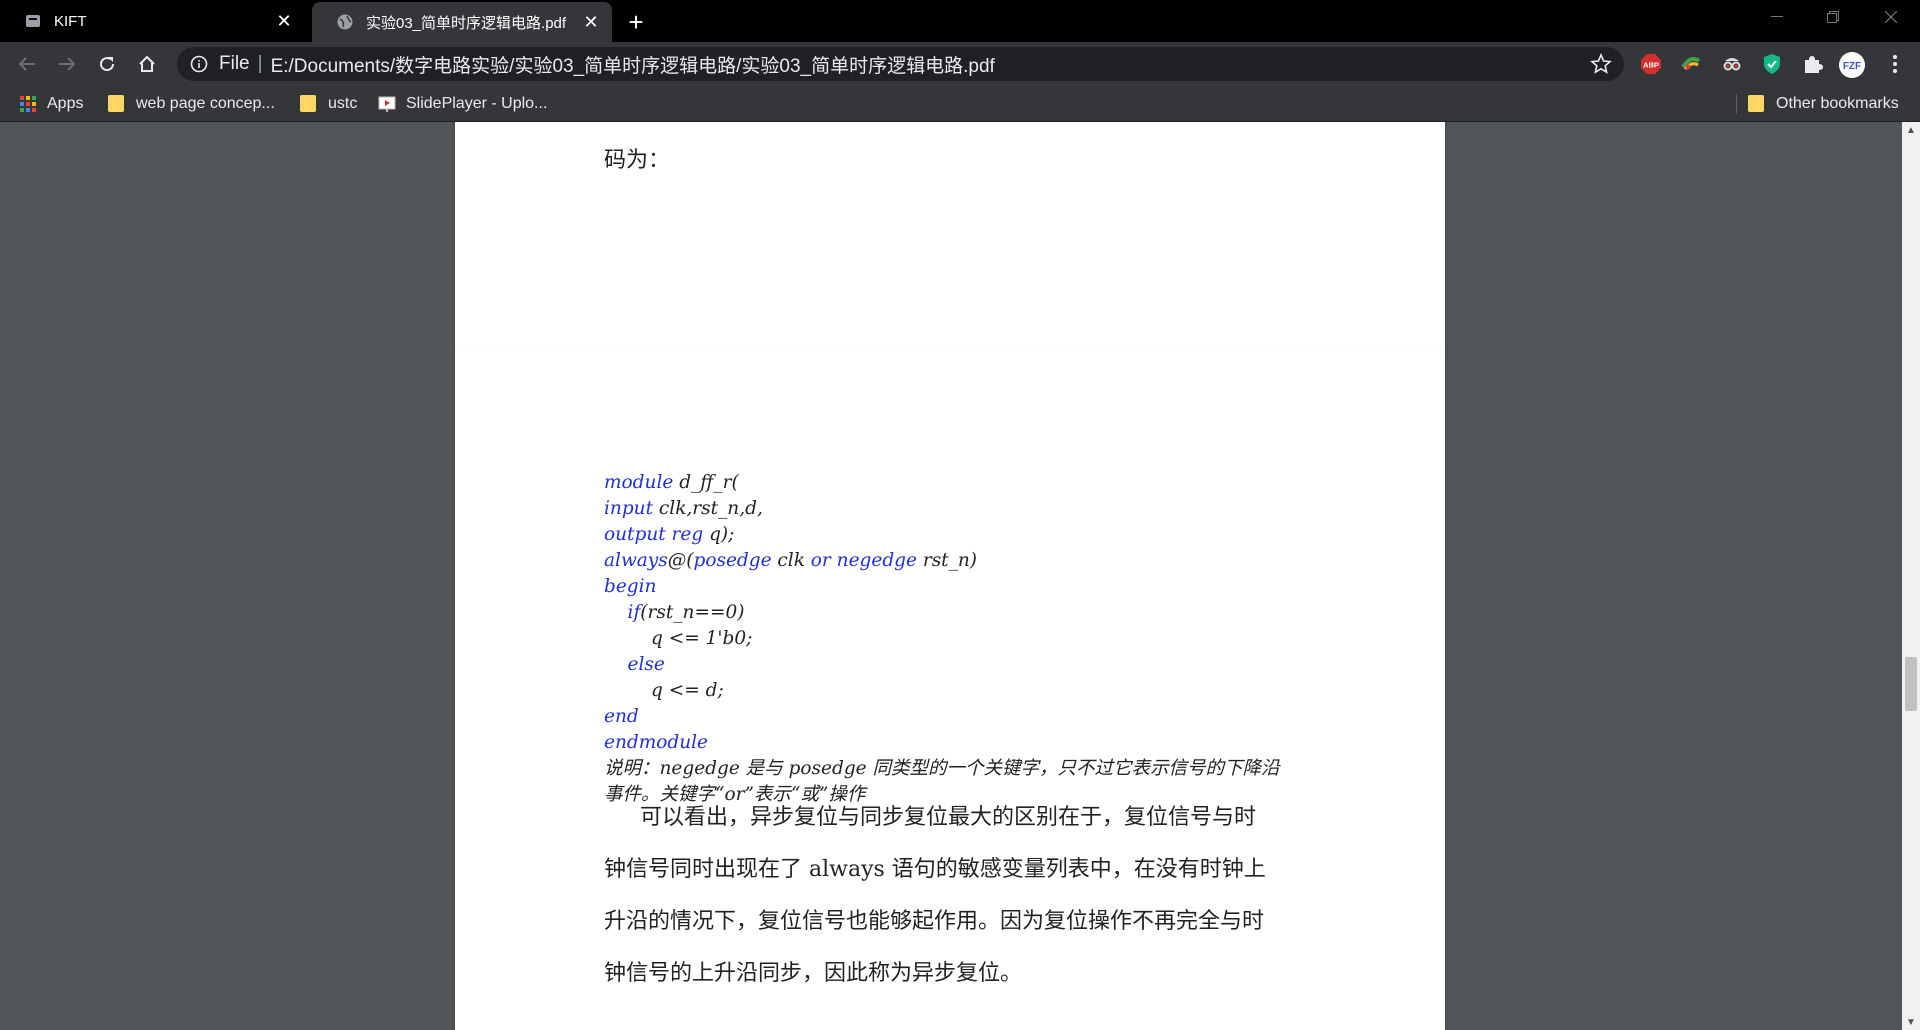  I want to click on code-keyword: input, so click(629, 508).